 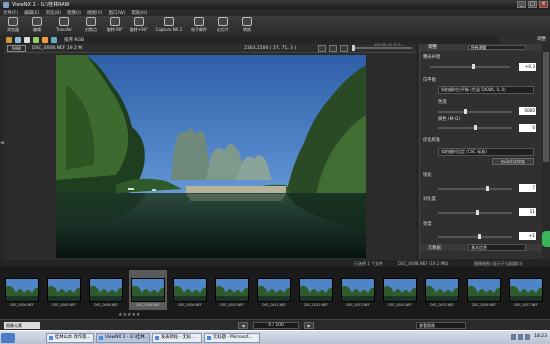 I want to click on thumbnail-view-icon, so click(x=18, y=40).